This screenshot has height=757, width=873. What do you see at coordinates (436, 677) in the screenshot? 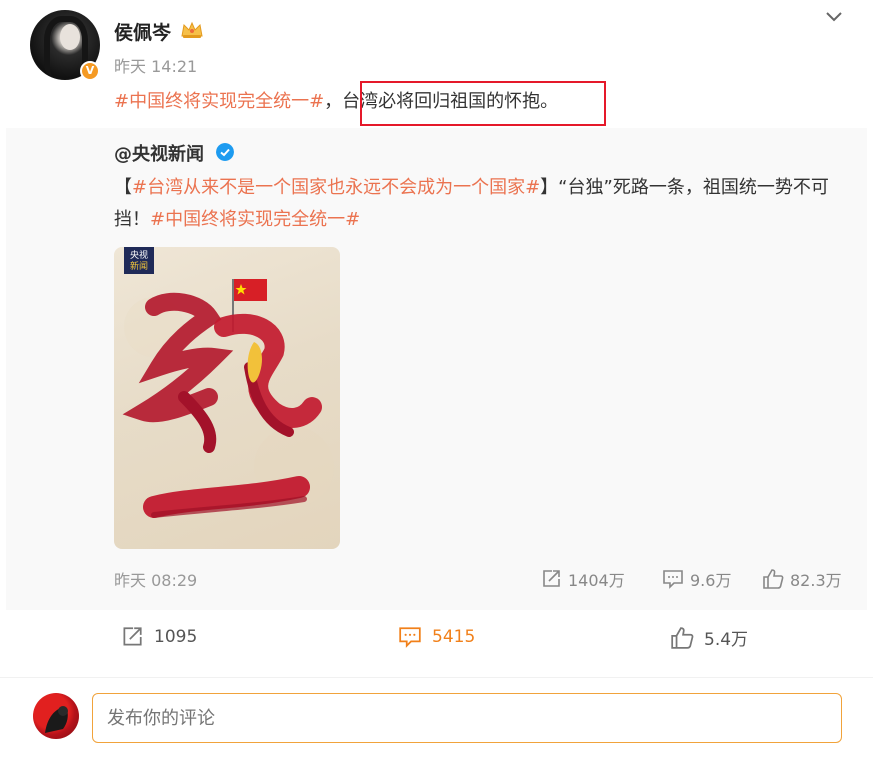
I see `divider` at bounding box center [436, 677].